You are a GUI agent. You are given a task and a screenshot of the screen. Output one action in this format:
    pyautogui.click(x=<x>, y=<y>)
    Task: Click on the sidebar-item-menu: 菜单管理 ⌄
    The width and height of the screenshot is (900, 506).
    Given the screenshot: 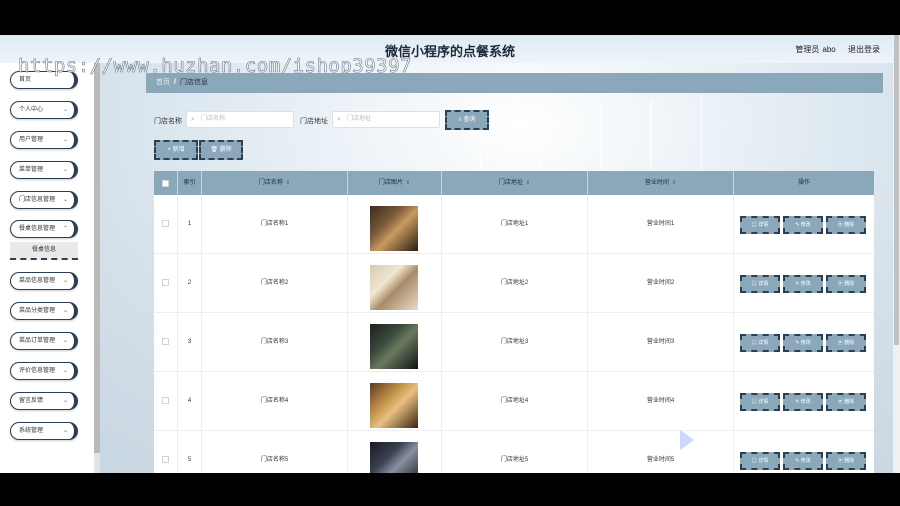 What is the action you would take?
    pyautogui.click(x=44, y=170)
    